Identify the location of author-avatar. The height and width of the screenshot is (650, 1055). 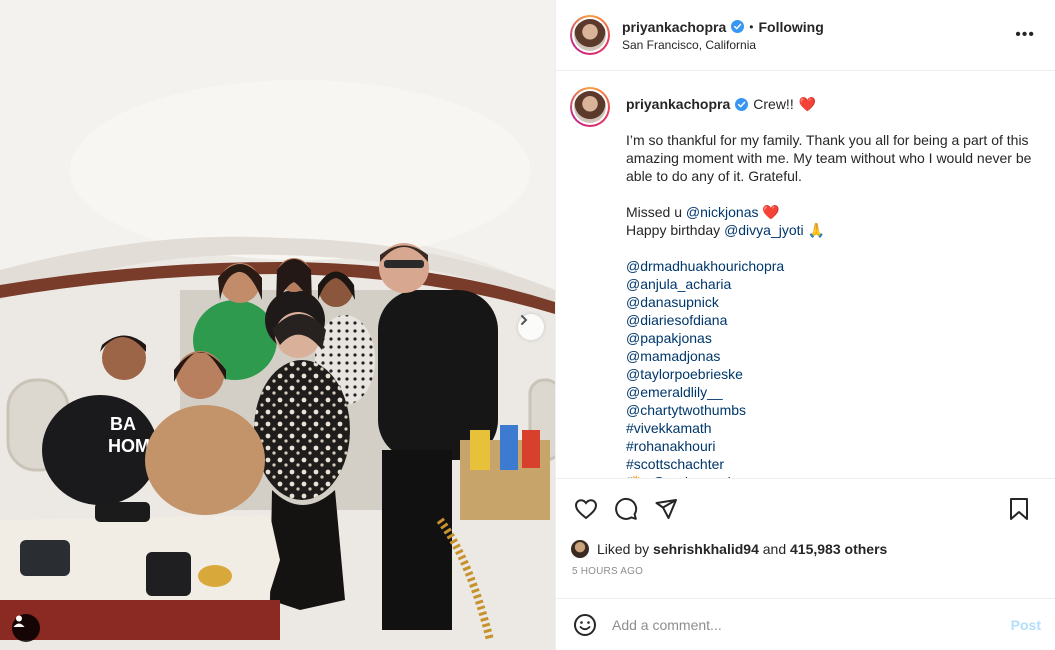
(590, 35).